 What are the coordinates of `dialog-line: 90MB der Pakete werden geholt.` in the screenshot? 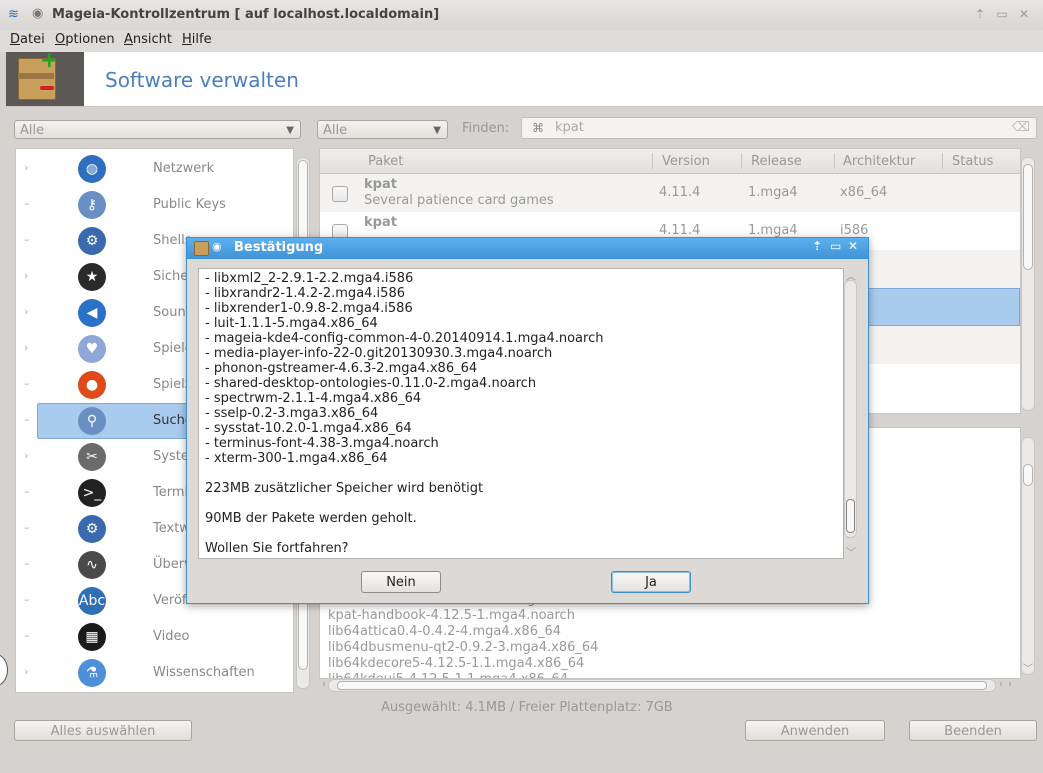 It's located at (311, 518).